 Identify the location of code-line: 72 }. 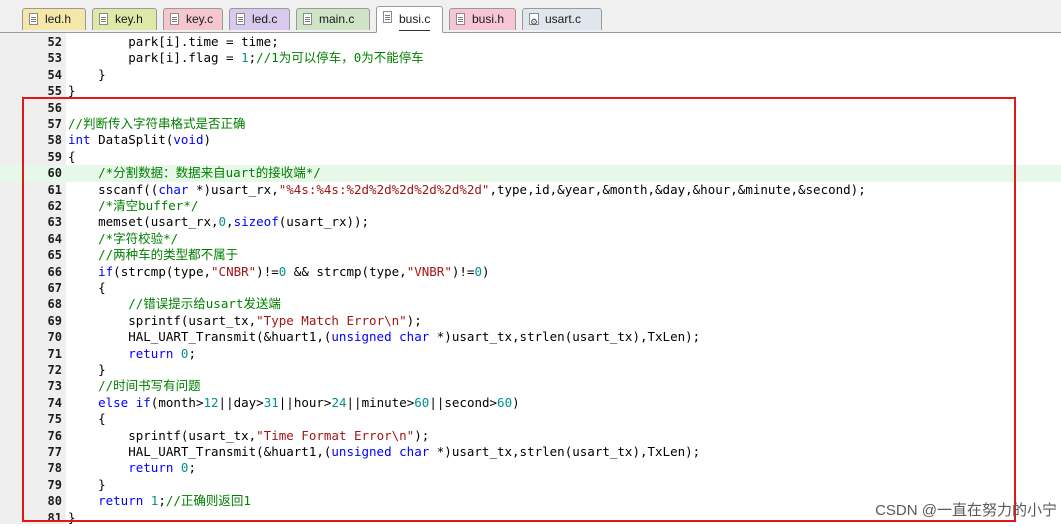
(530, 370).